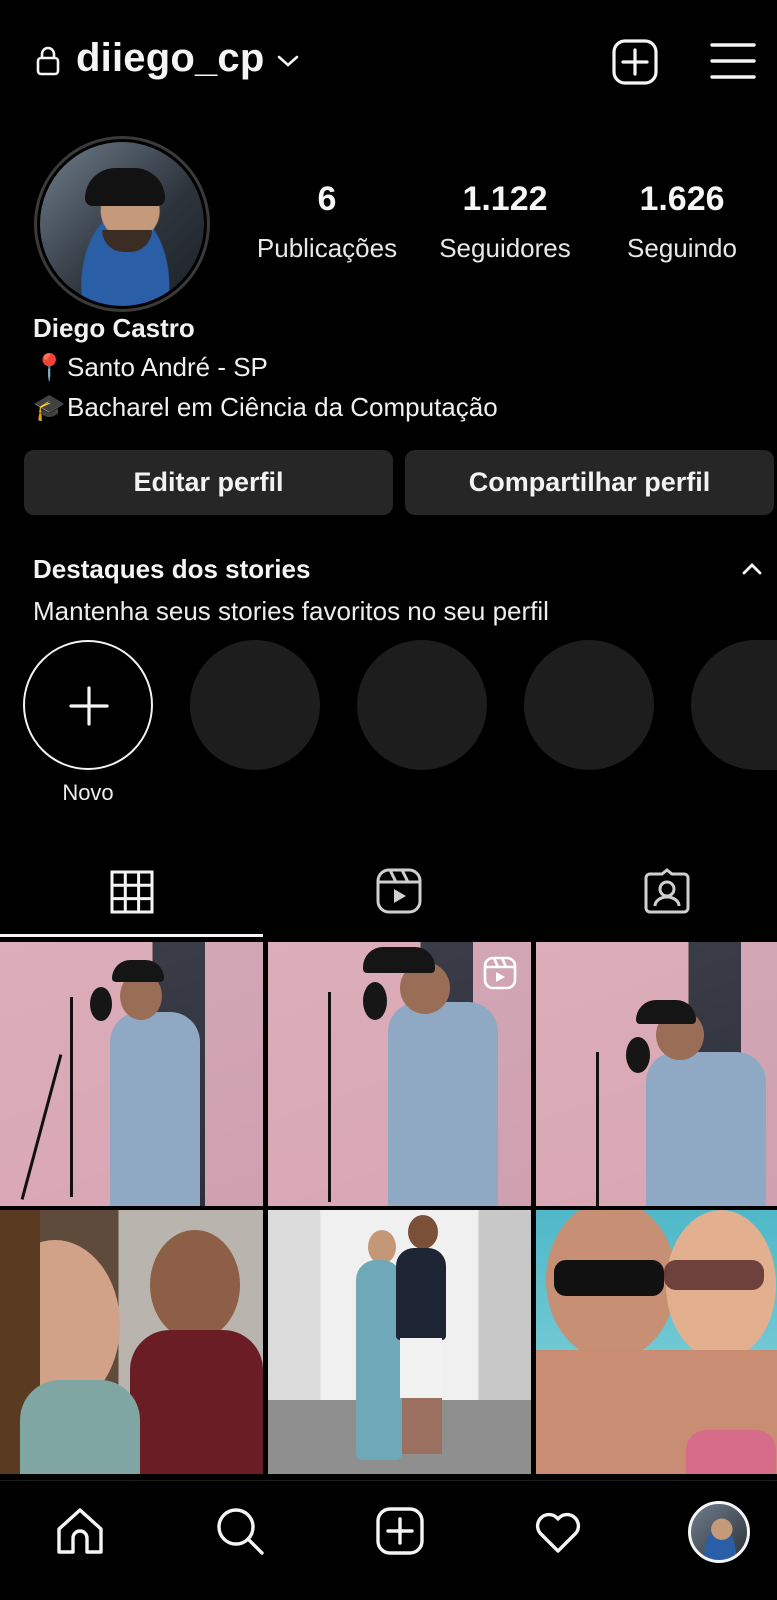  What do you see at coordinates (80, 1531) in the screenshot?
I see `home-icon` at bounding box center [80, 1531].